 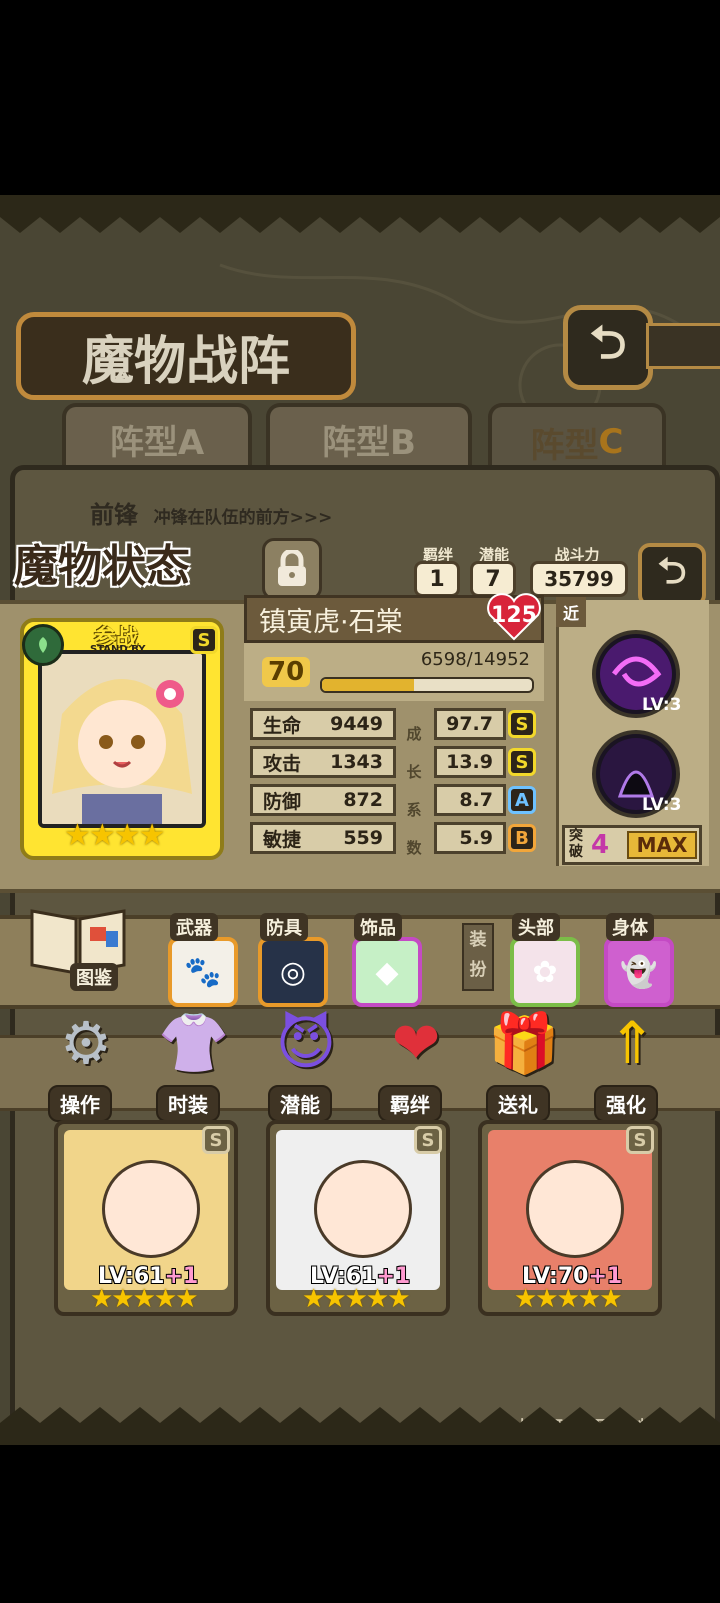 I want to click on lock-icon, so click(x=292, y=568).